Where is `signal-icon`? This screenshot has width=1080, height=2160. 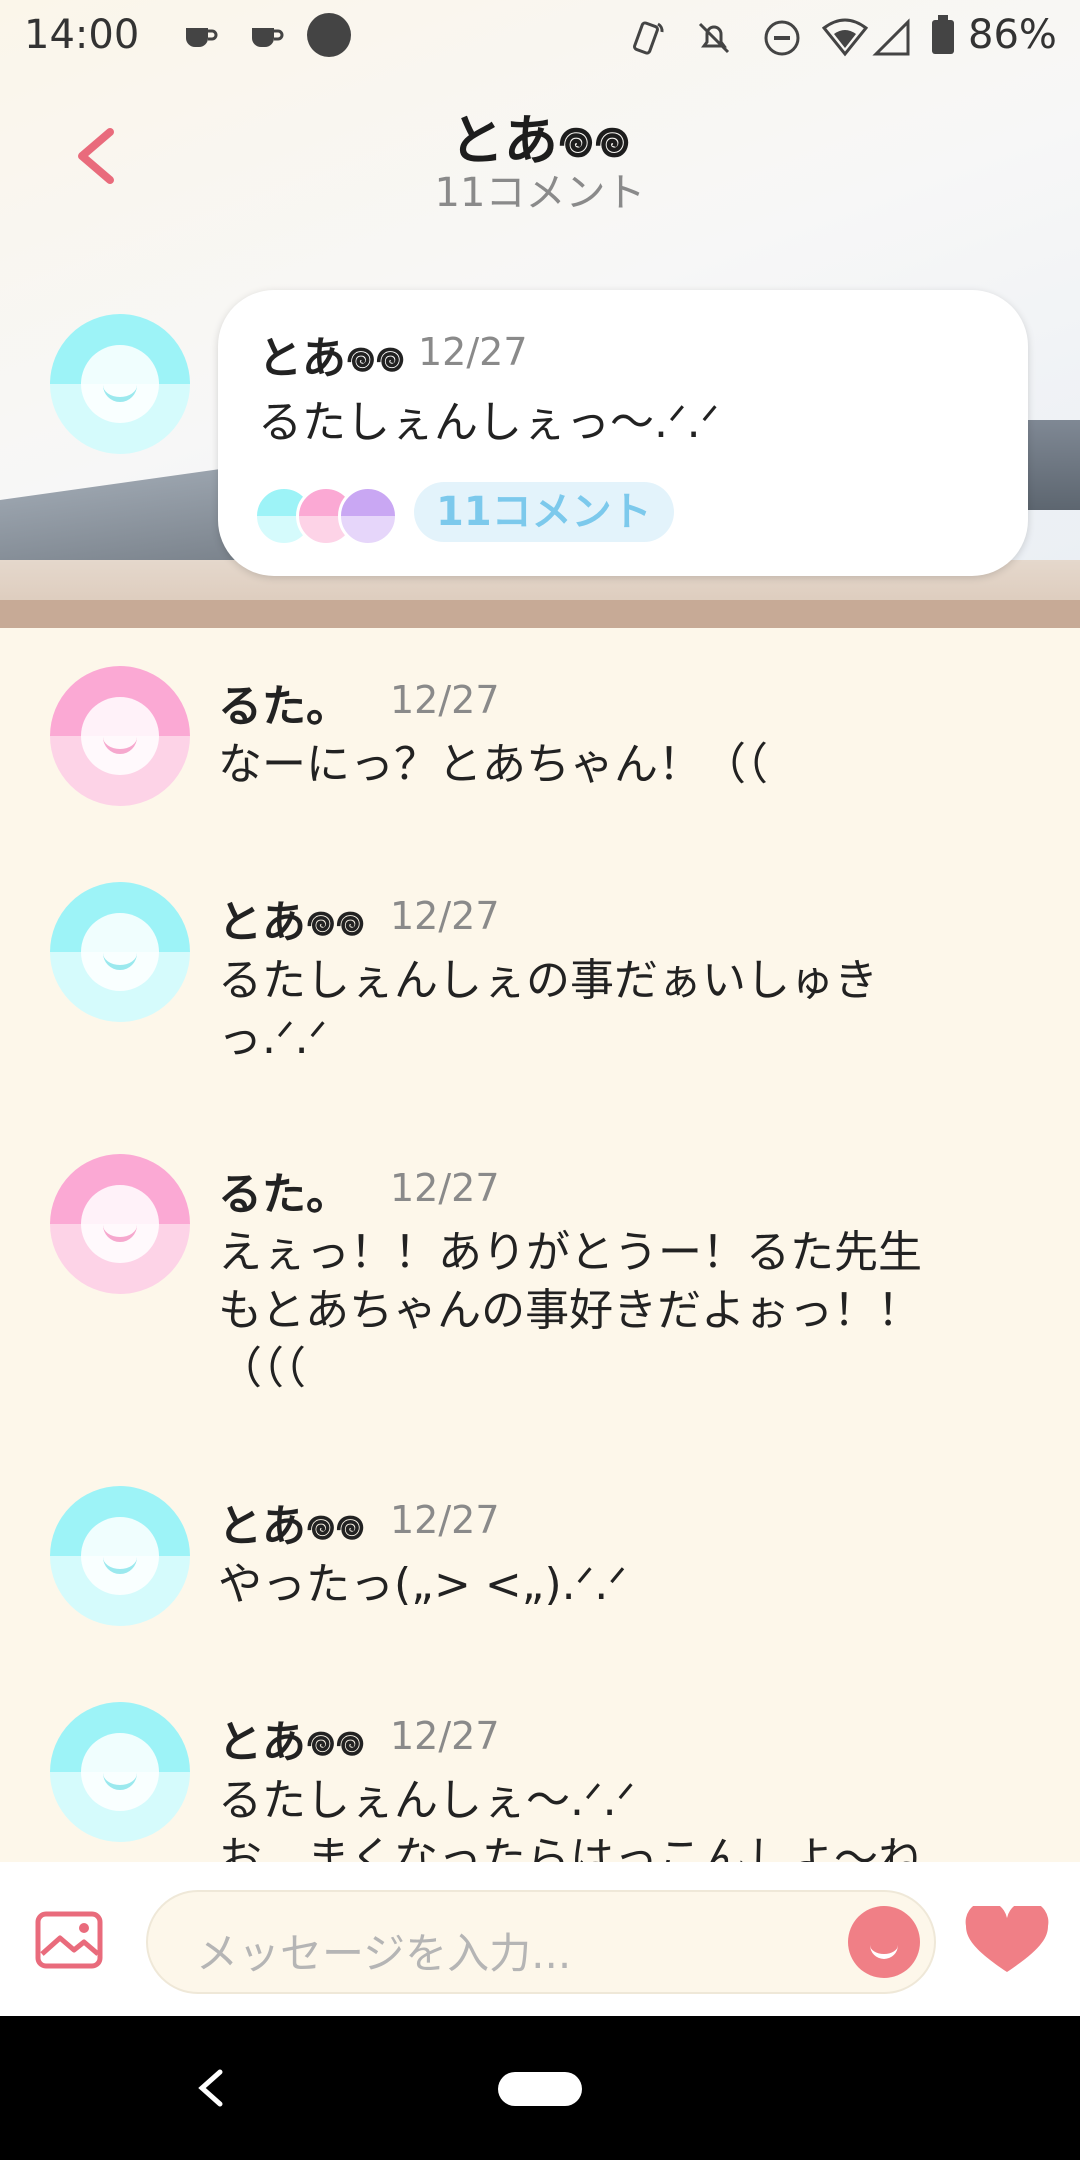
signal-icon is located at coordinates (891, 37).